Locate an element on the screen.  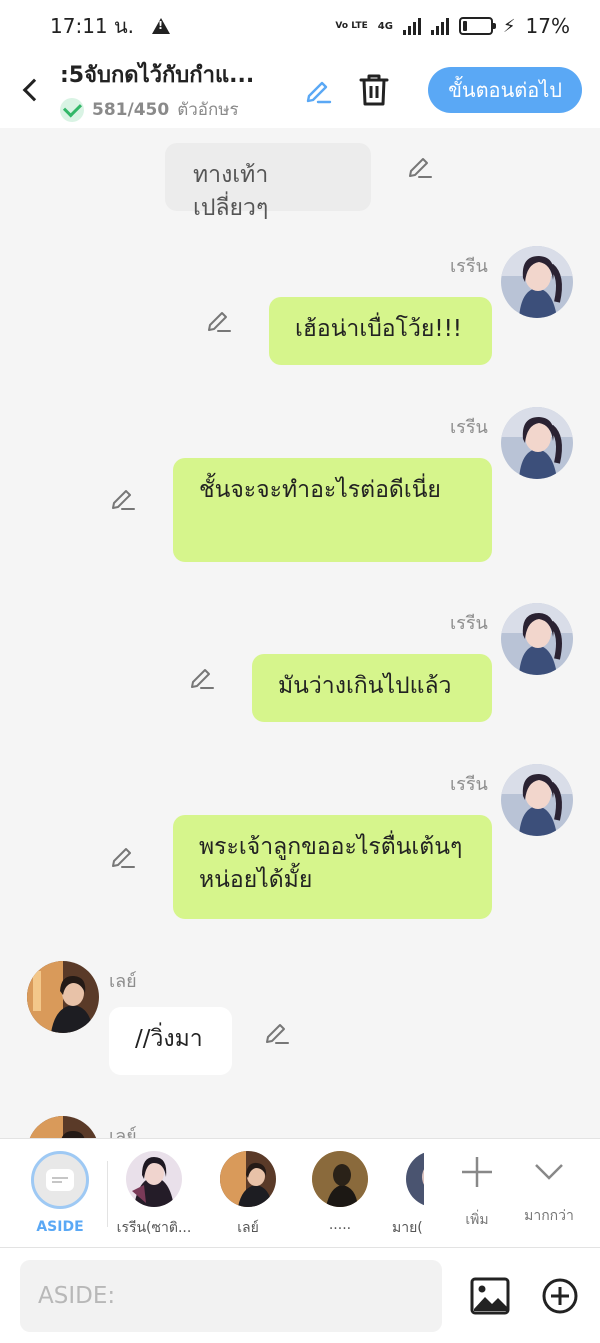
add-character-button: เพิ่ม is located at coordinates (477, 1191).